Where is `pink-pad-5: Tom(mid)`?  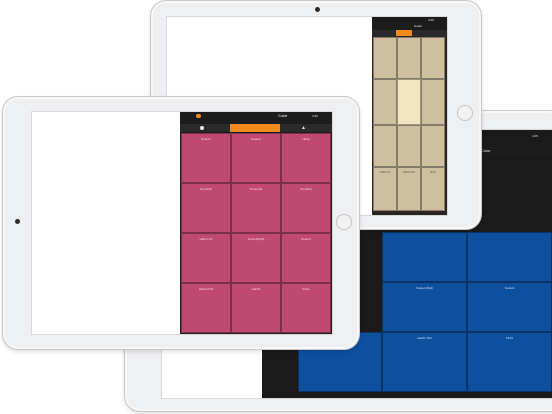
pink-pad-5: Tom(mid) is located at coordinates (256, 208).